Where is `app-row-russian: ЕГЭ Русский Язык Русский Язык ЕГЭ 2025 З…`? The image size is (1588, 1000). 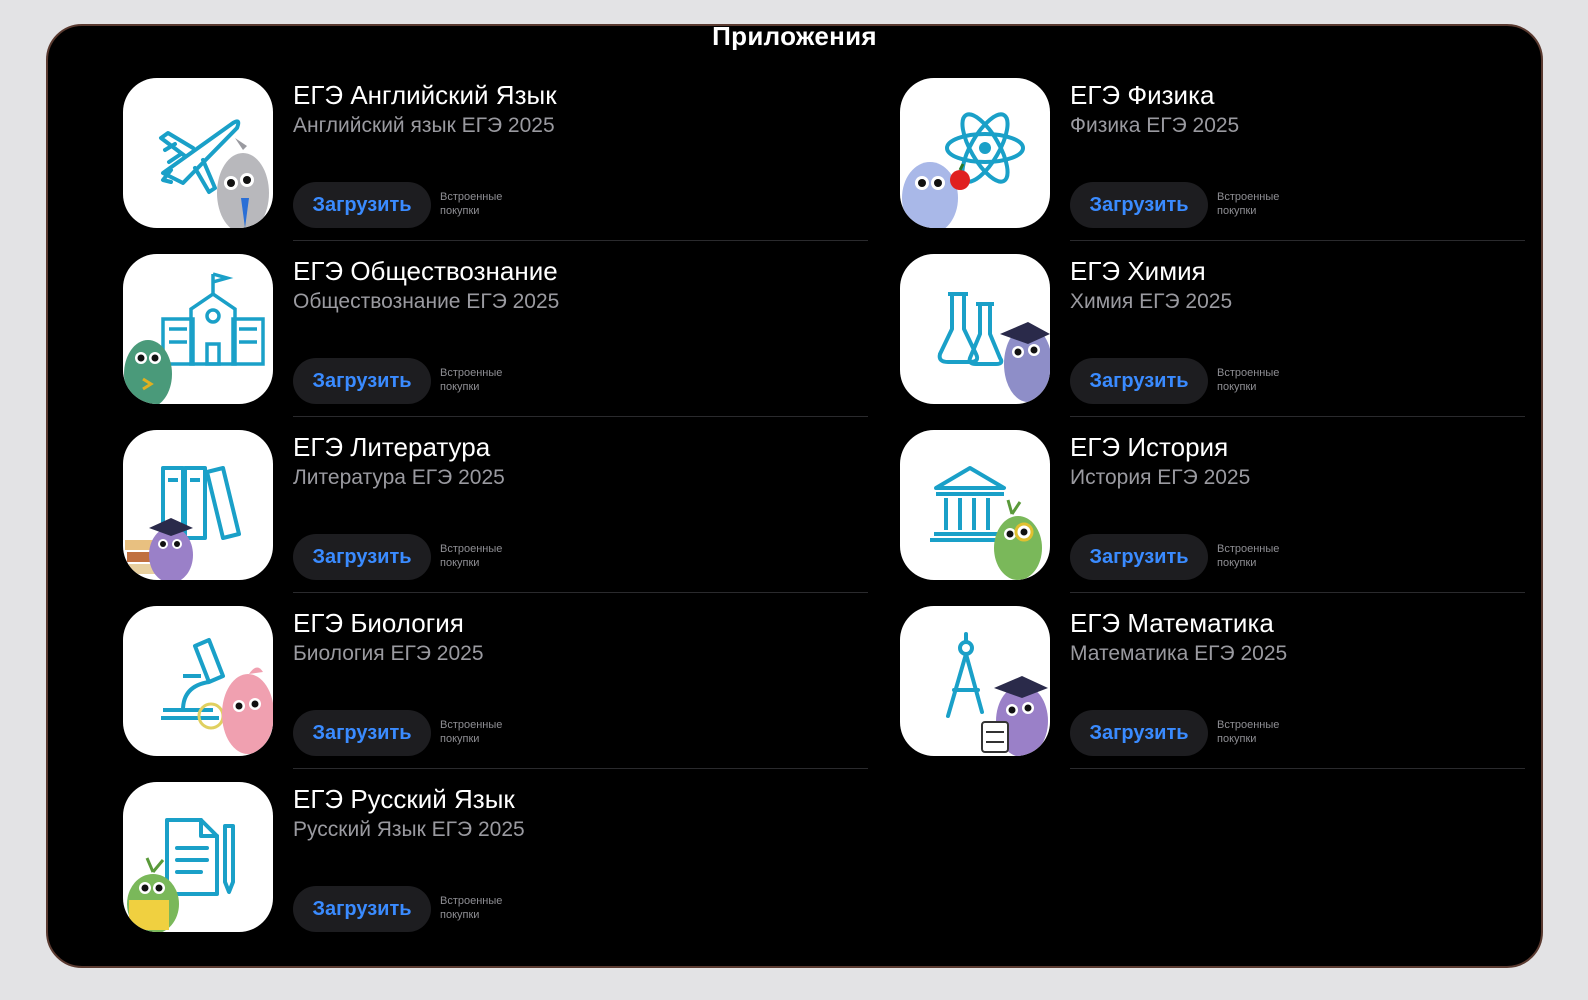
app-row-russian: ЕГЭ Русский Язык Русский Язык ЕГЭ 2025 З… is located at coordinates (503, 870).